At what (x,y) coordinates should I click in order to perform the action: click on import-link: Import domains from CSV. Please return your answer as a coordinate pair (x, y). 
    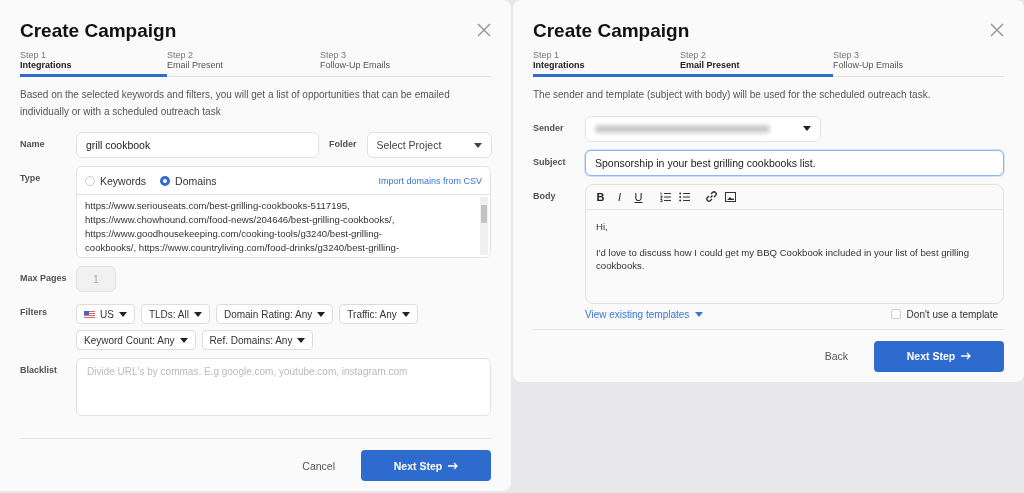
    Looking at the image, I should click on (430, 180).